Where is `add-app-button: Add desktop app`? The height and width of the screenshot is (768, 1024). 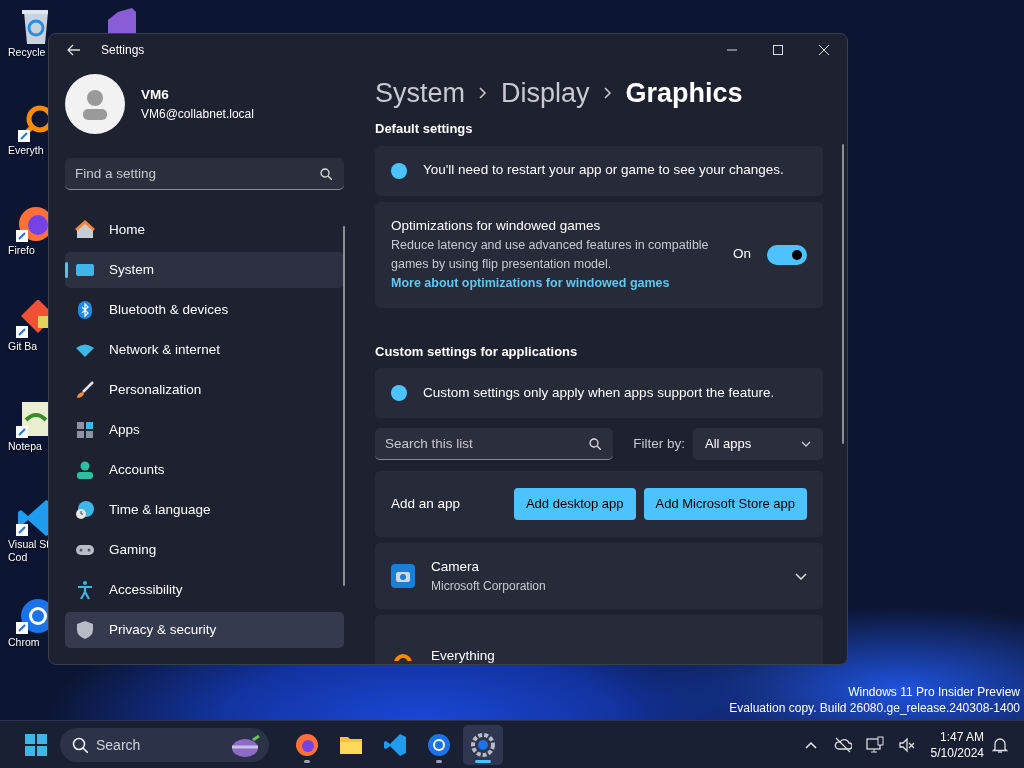
add-app-button: Add desktop app is located at coordinates (574, 504).